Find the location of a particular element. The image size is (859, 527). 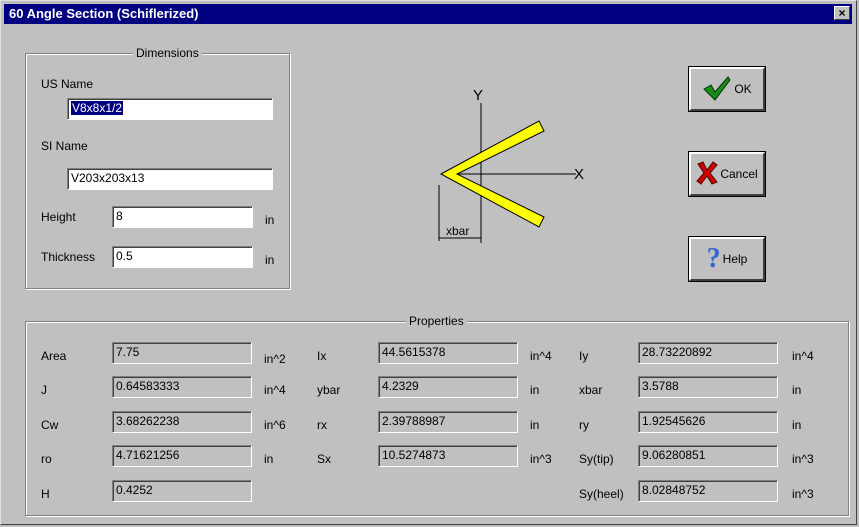

angle-section-diagram: Y X xbar is located at coordinates (511, 165).